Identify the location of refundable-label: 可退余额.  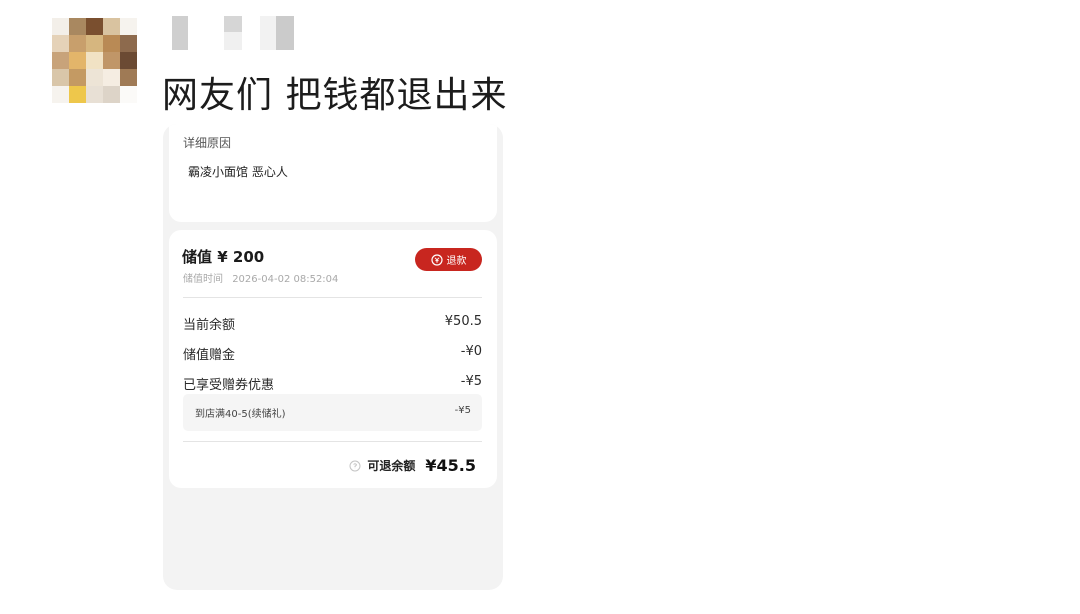
(391, 466).